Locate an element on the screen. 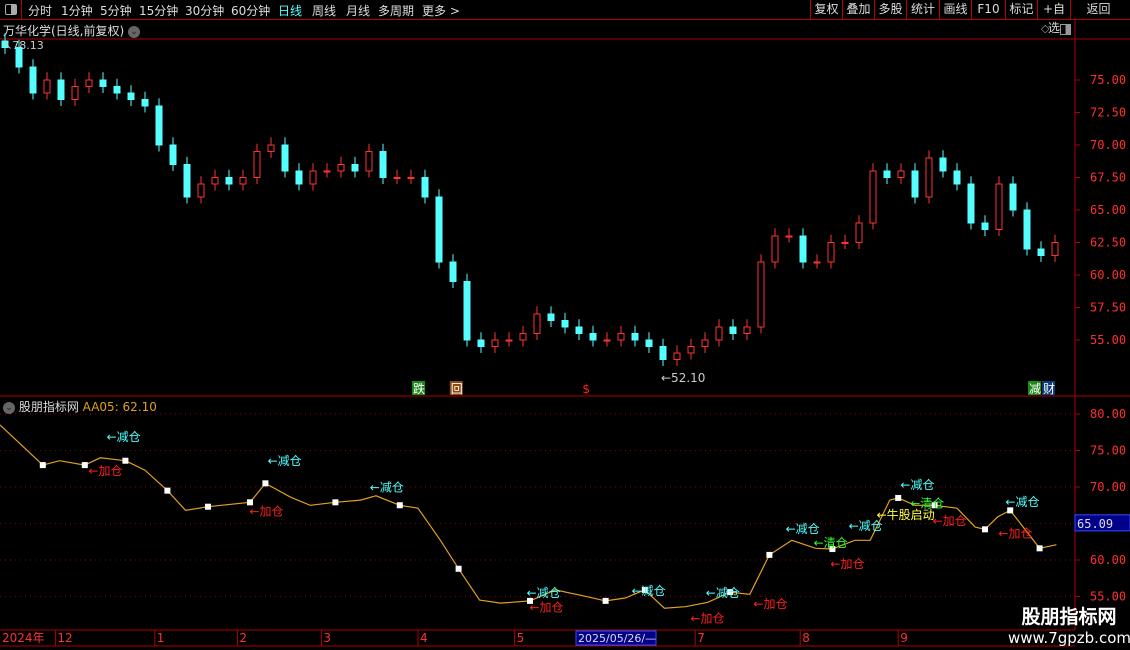 This screenshot has width=1130, height=650. cursor-date-label: 2025/05/26/— is located at coordinates (617, 638).